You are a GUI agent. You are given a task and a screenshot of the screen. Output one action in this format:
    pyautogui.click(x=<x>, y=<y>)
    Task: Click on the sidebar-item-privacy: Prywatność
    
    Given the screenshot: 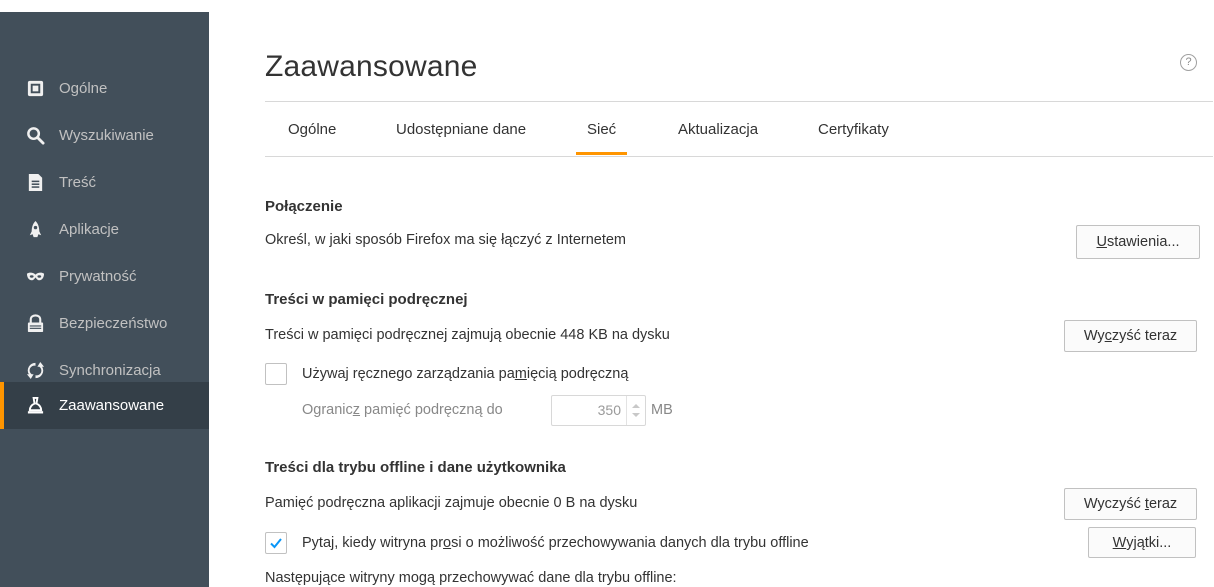 What is the action you would take?
    pyautogui.click(x=104, y=276)
    